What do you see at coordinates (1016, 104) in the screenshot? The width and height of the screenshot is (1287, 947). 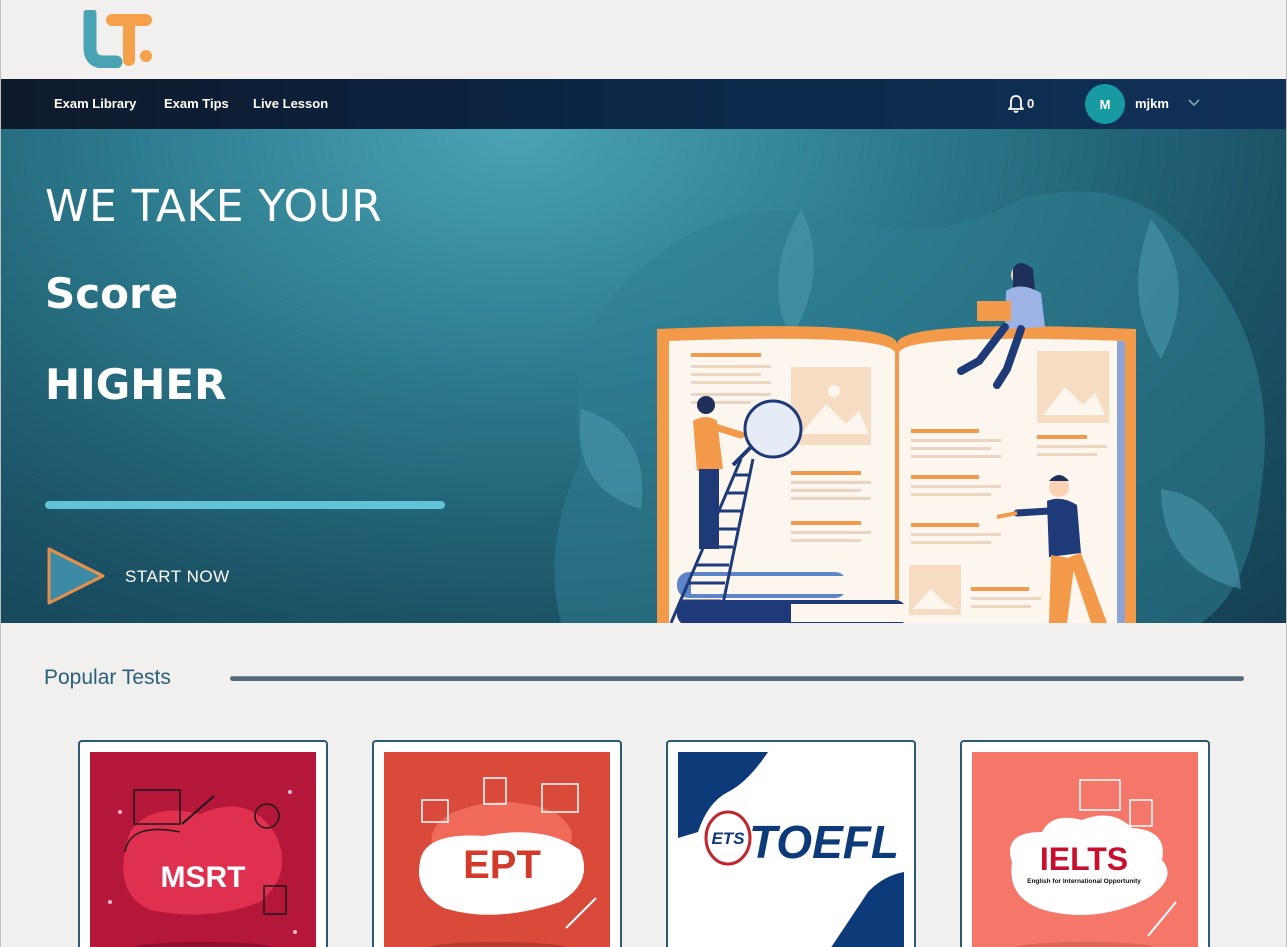 I see `bell-icon` at bounding box center [1016, 104].